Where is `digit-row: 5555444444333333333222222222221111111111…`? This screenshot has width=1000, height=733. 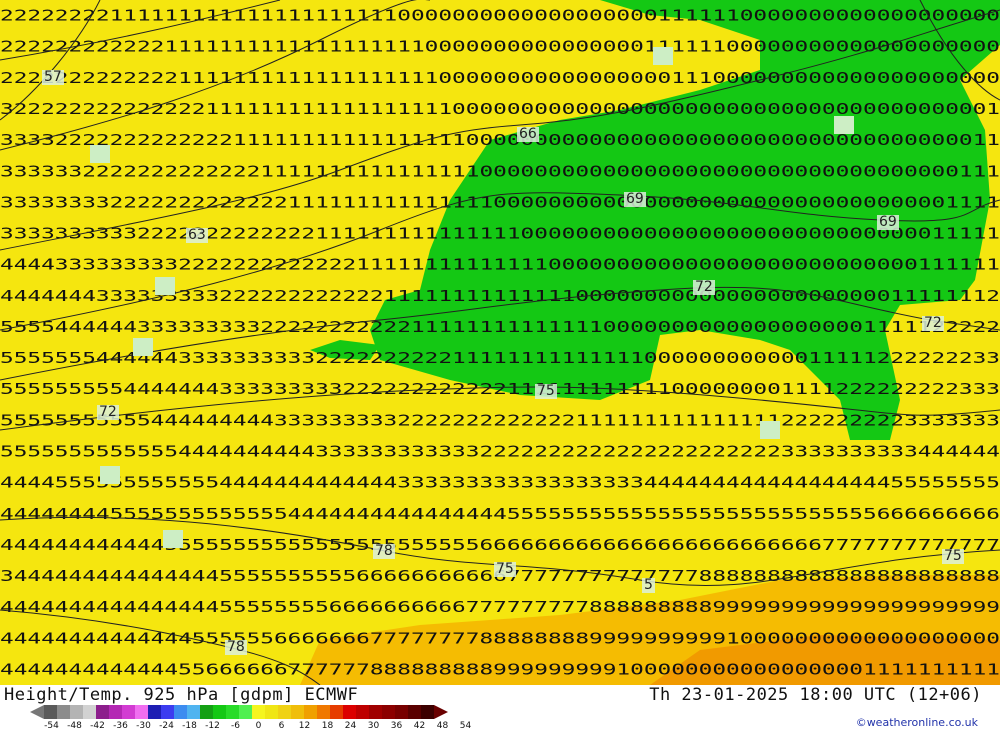
digit-row: 5555444444333333333222222222221111111111… is located at coordinates (500, 327).